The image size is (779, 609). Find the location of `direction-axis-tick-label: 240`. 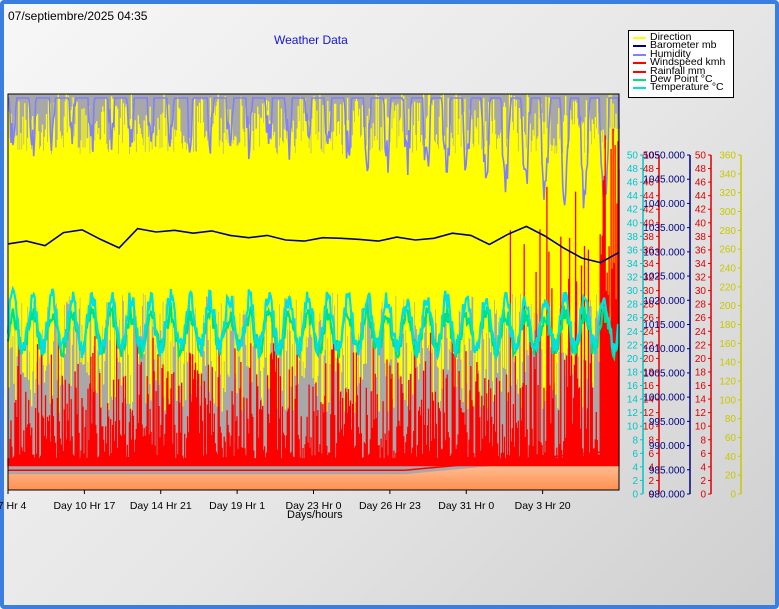

direction-axis-tick-label: 240 is located at coordinates (727, 269).